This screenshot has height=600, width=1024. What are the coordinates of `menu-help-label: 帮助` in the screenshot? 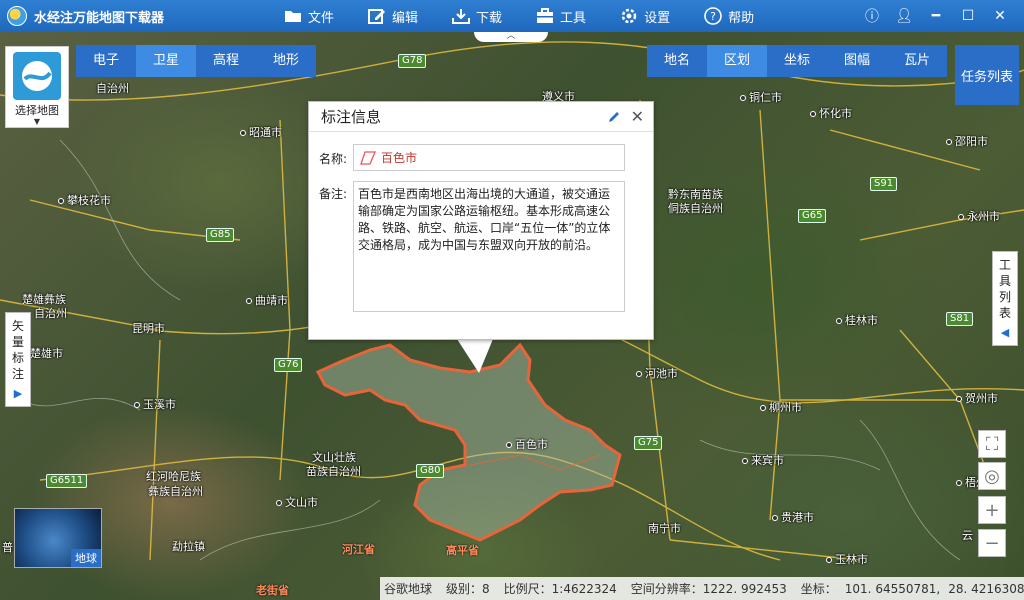 It's located at (741, 18).